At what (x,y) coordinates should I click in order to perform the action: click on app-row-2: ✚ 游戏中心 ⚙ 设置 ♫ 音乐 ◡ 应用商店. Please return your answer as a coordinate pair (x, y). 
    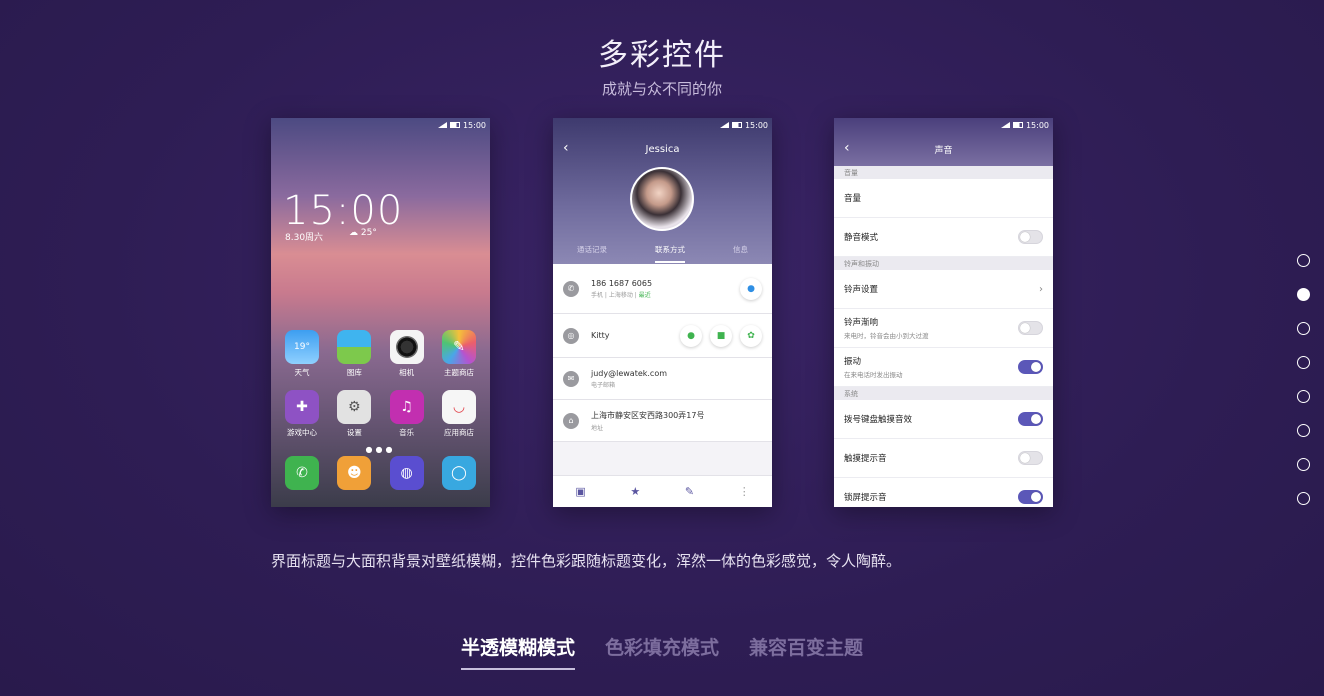
    Looking at the image, I should click on (380, 414).